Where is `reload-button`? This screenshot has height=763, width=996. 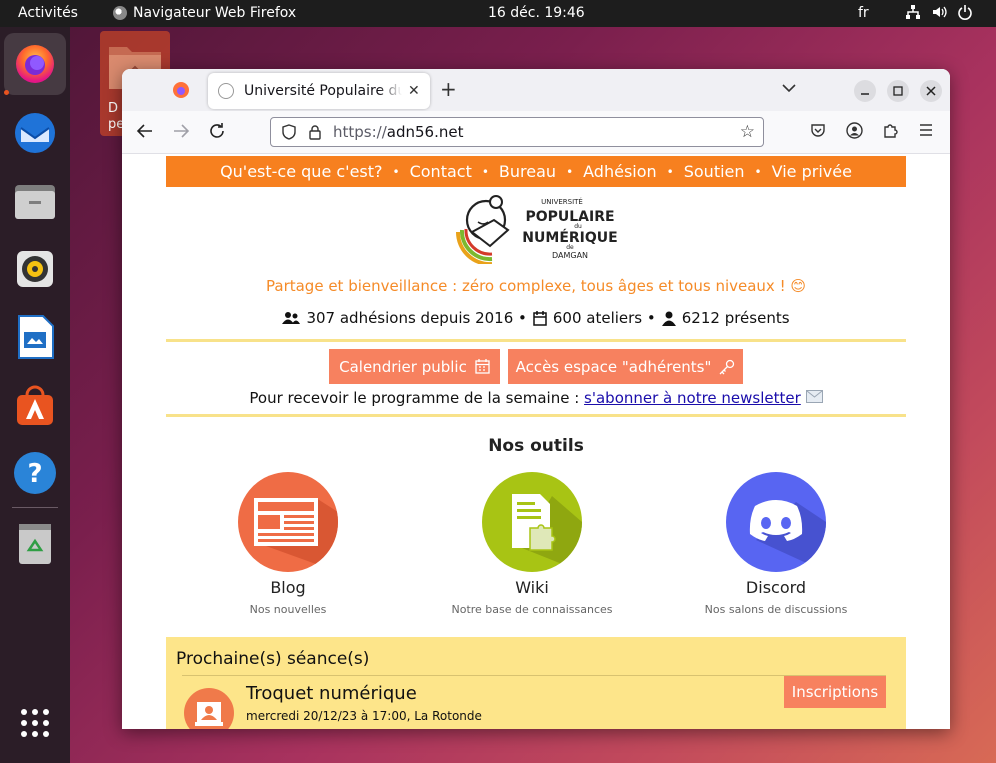 reload-button is located at coordinates (217, 133).